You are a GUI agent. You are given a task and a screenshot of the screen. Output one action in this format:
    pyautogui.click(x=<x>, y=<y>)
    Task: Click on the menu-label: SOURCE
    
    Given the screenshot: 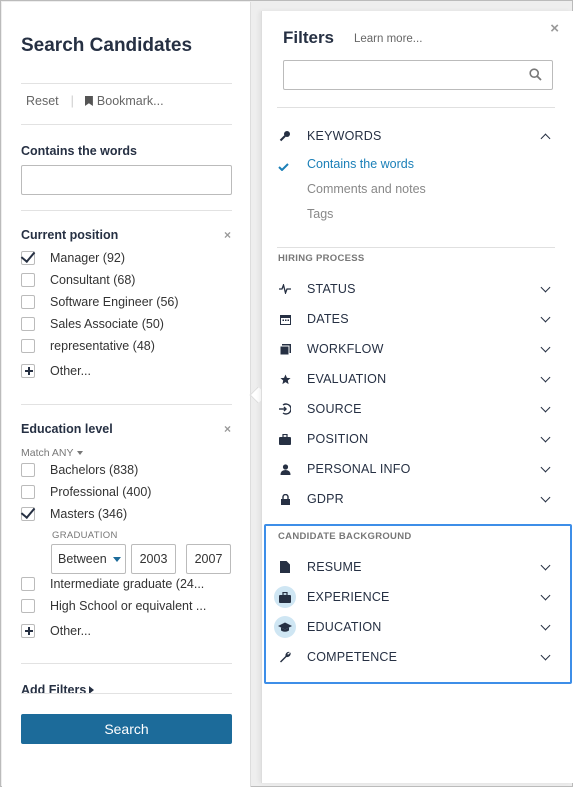 What is the action you would take?
    pyautogui.click(x=334, y=409)
    